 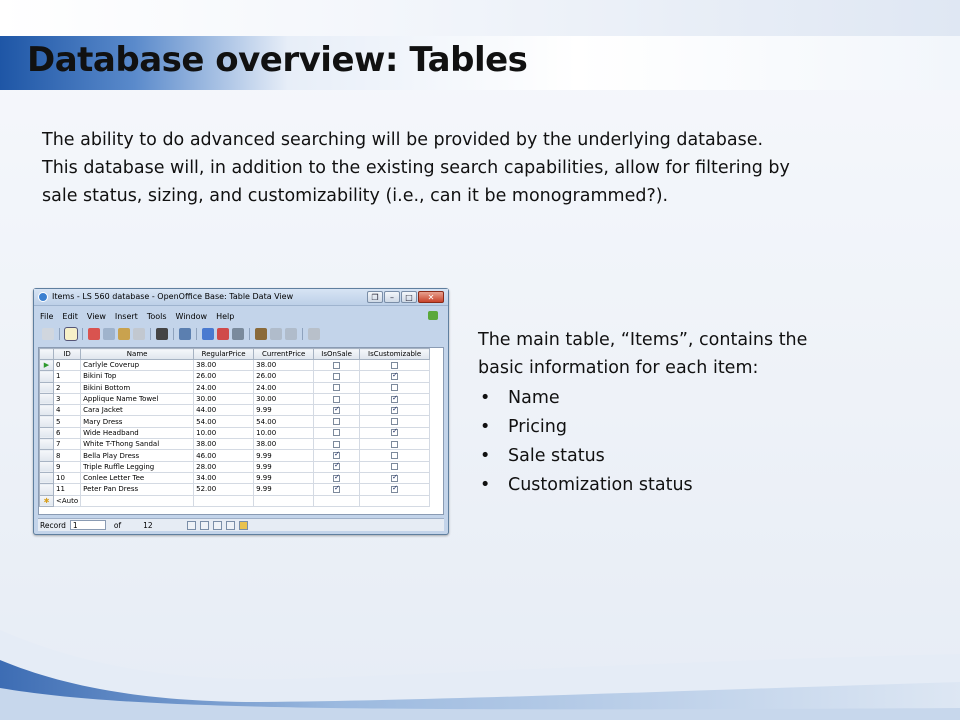 What do you see at coordinates (230, 525) in the screenshot?
I see `last-record-icon` at bounding box center [230, 525].